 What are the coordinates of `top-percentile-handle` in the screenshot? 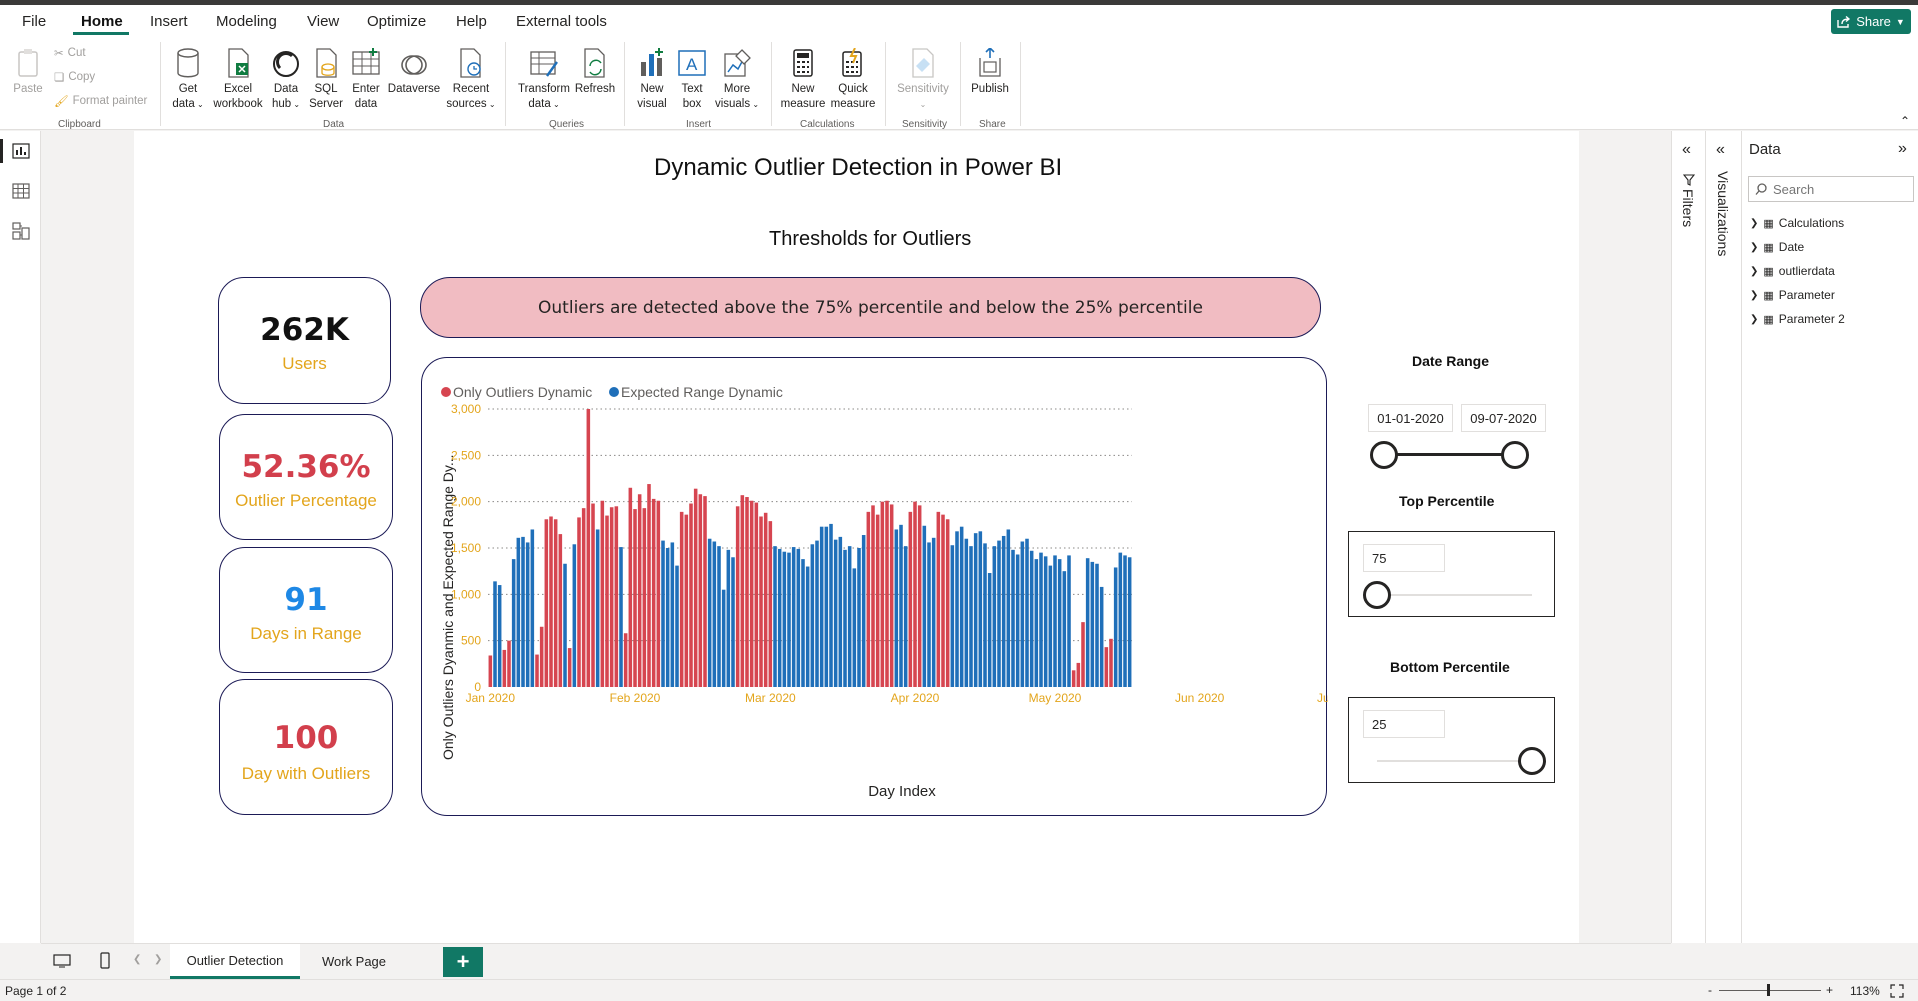 It's located at (1377, 595).